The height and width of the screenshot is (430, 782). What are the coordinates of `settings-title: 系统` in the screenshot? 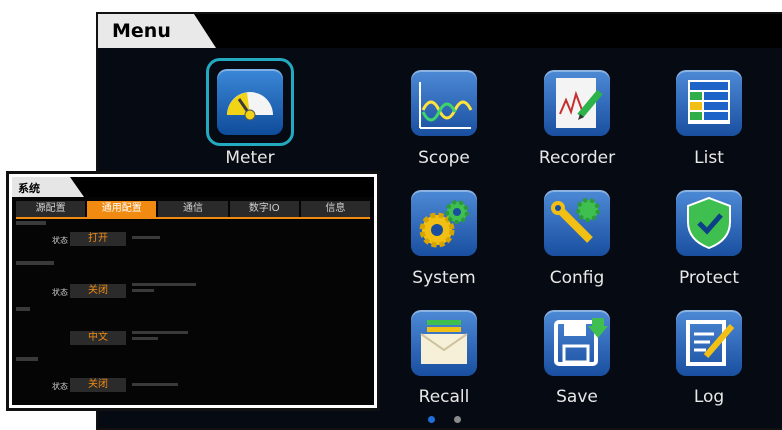 It's located at (29, 189).